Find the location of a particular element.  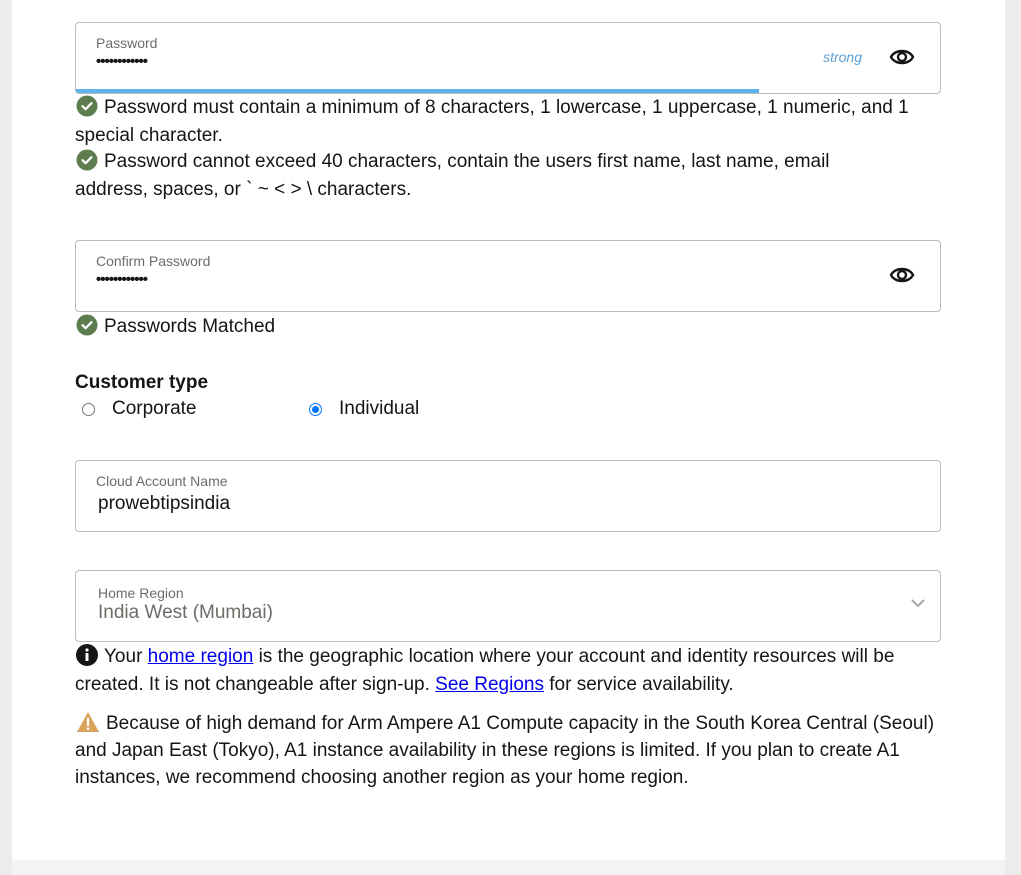

password-strength-label: strong is located at coordinates (842, 57).